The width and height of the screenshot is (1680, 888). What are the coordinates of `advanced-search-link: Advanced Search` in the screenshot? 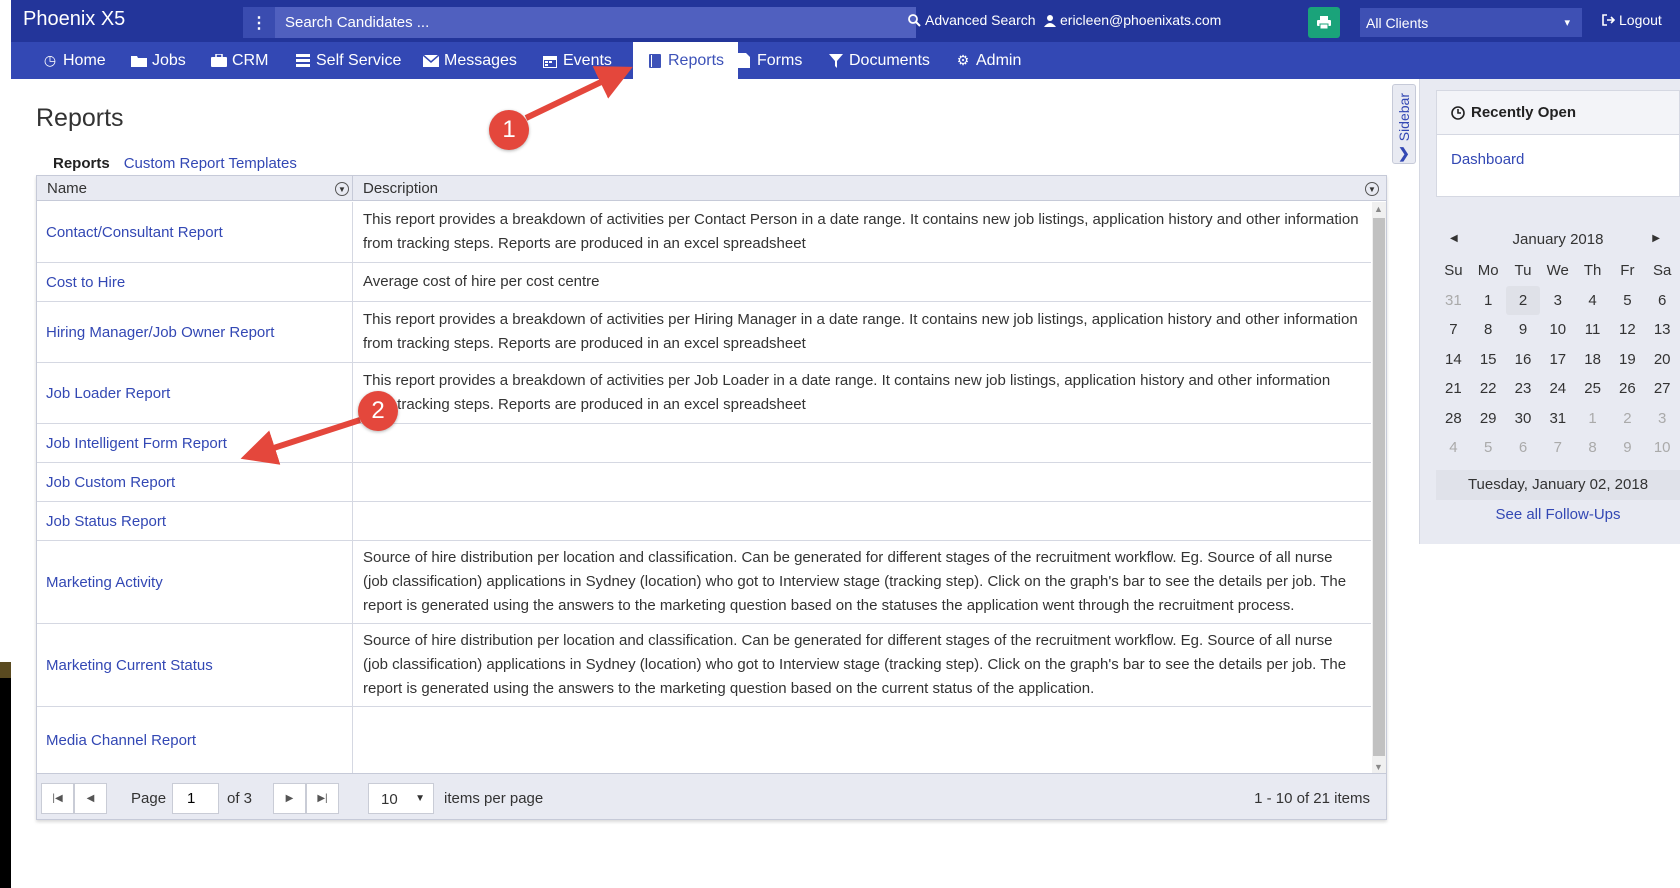 It's located at (972, 20).